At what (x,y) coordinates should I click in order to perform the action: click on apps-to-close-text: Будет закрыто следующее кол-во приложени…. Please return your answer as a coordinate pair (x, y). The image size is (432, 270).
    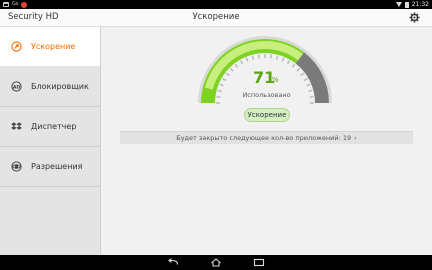
    Looking at the image, I should click on (264, 138).